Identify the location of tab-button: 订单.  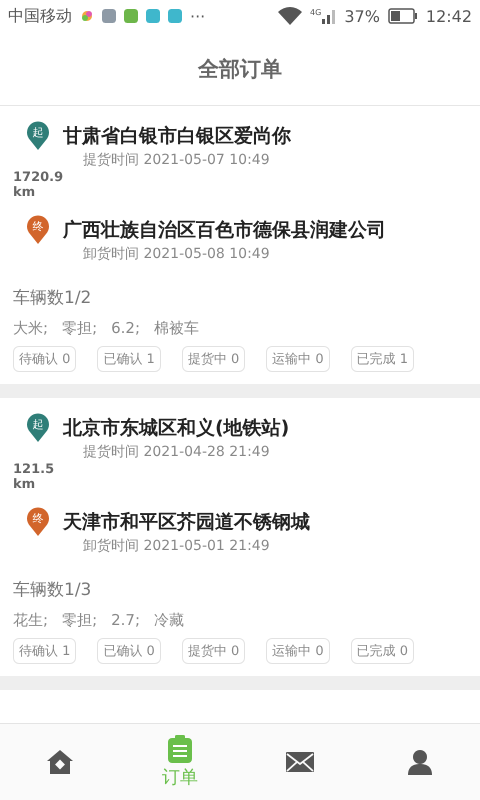
(180, 762).